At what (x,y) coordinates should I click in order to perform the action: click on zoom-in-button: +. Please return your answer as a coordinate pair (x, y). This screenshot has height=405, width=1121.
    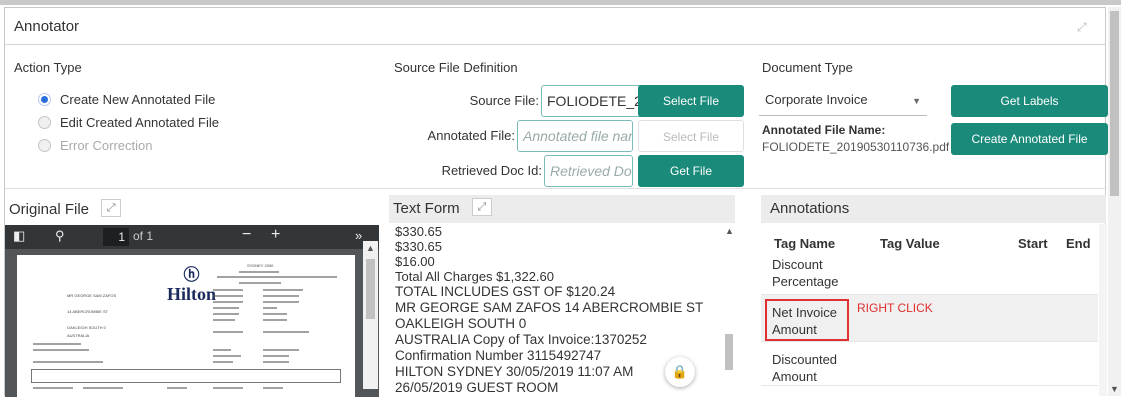
    Looking at the image, I should click on (275, 235).